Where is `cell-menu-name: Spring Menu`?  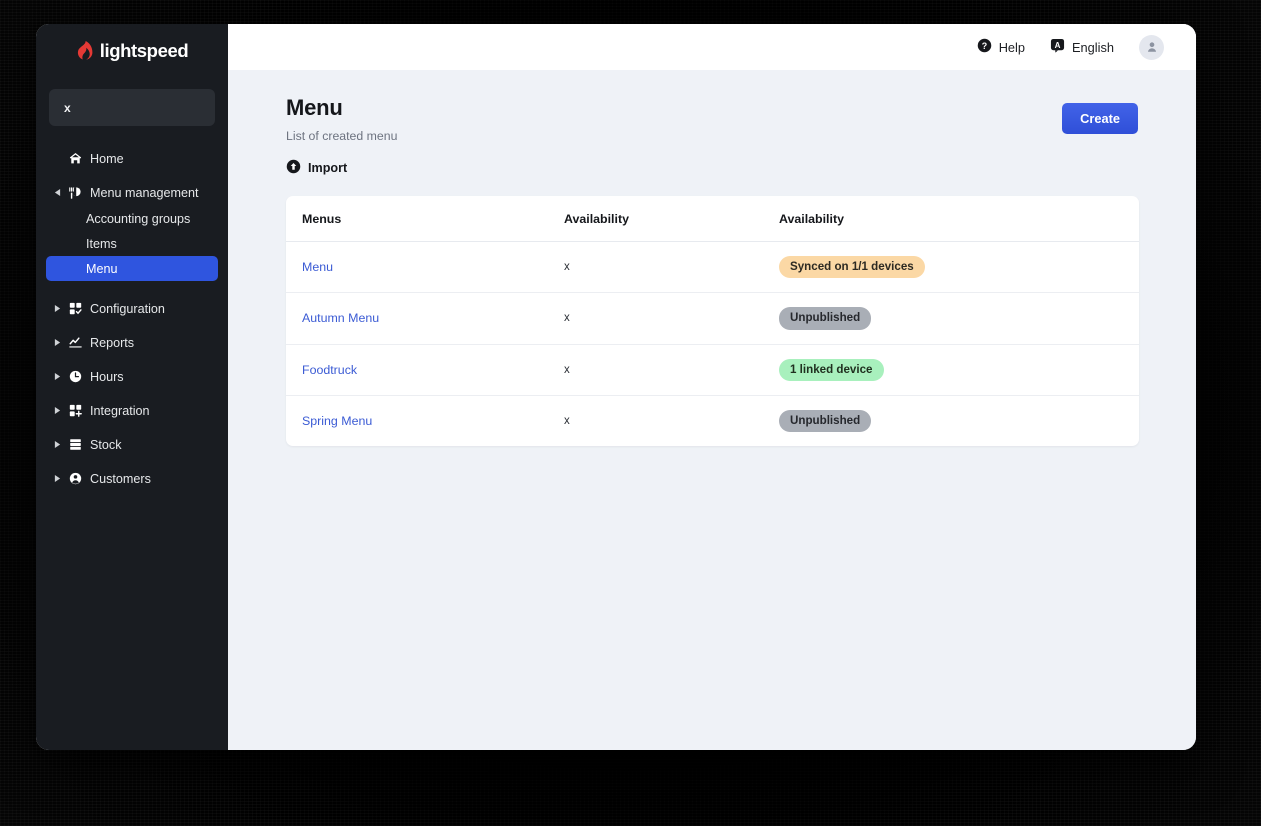
cell-menu-name: Spring Menu is located at coordinates (425, 420).